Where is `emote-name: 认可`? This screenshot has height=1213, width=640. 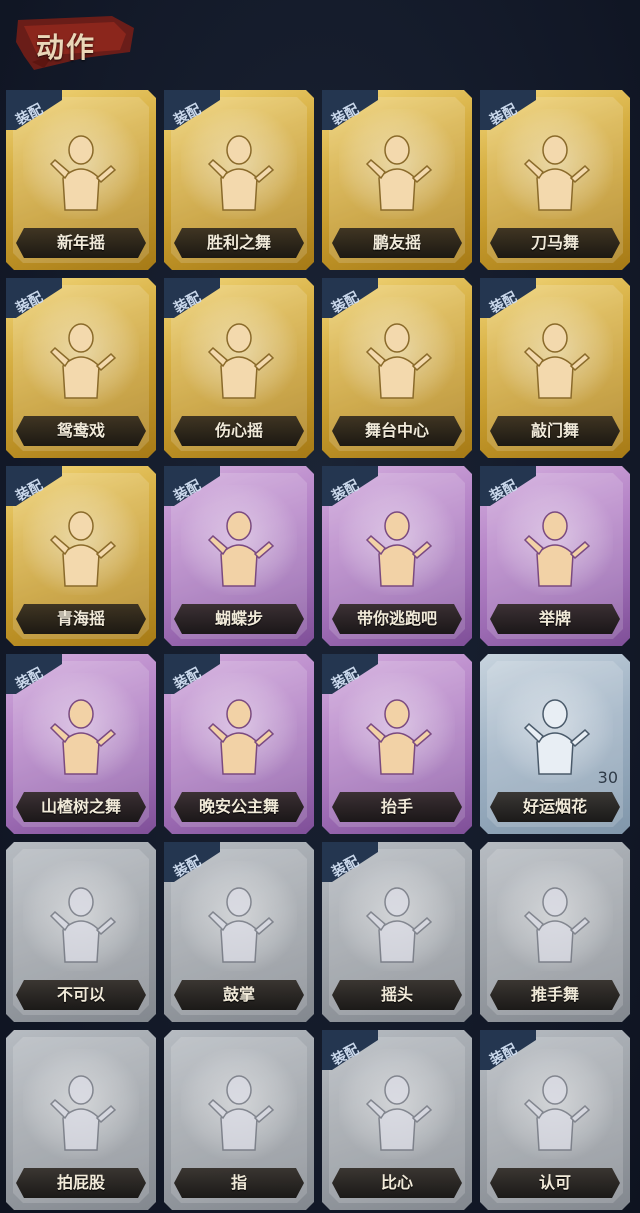 emote-name: 认可 is located at coordinates (554, 1182).